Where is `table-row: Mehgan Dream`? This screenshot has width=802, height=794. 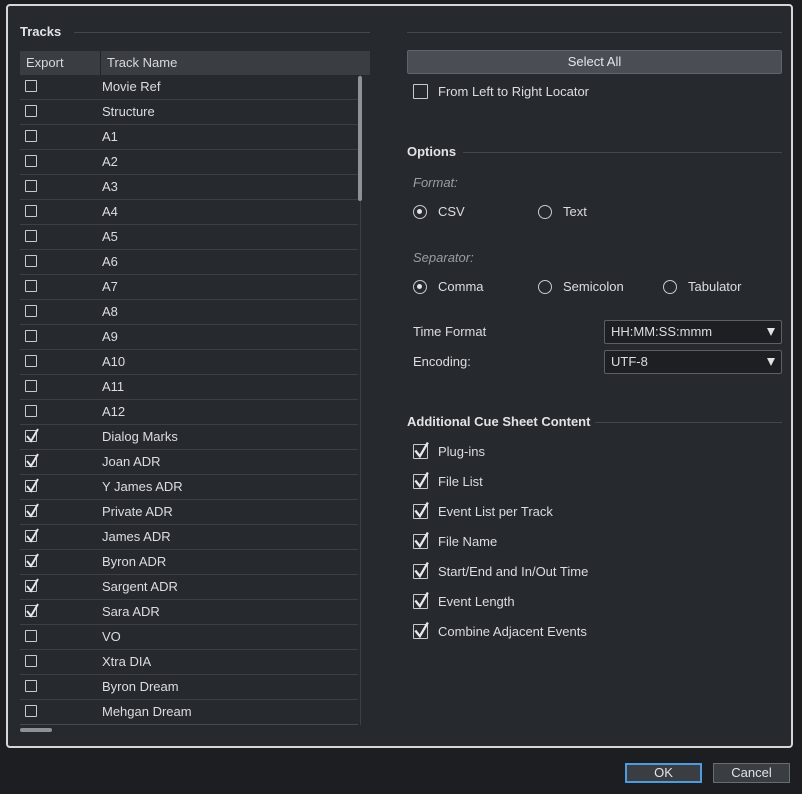
table-row: Mehgan Dream is located at coordinates (189, 712).